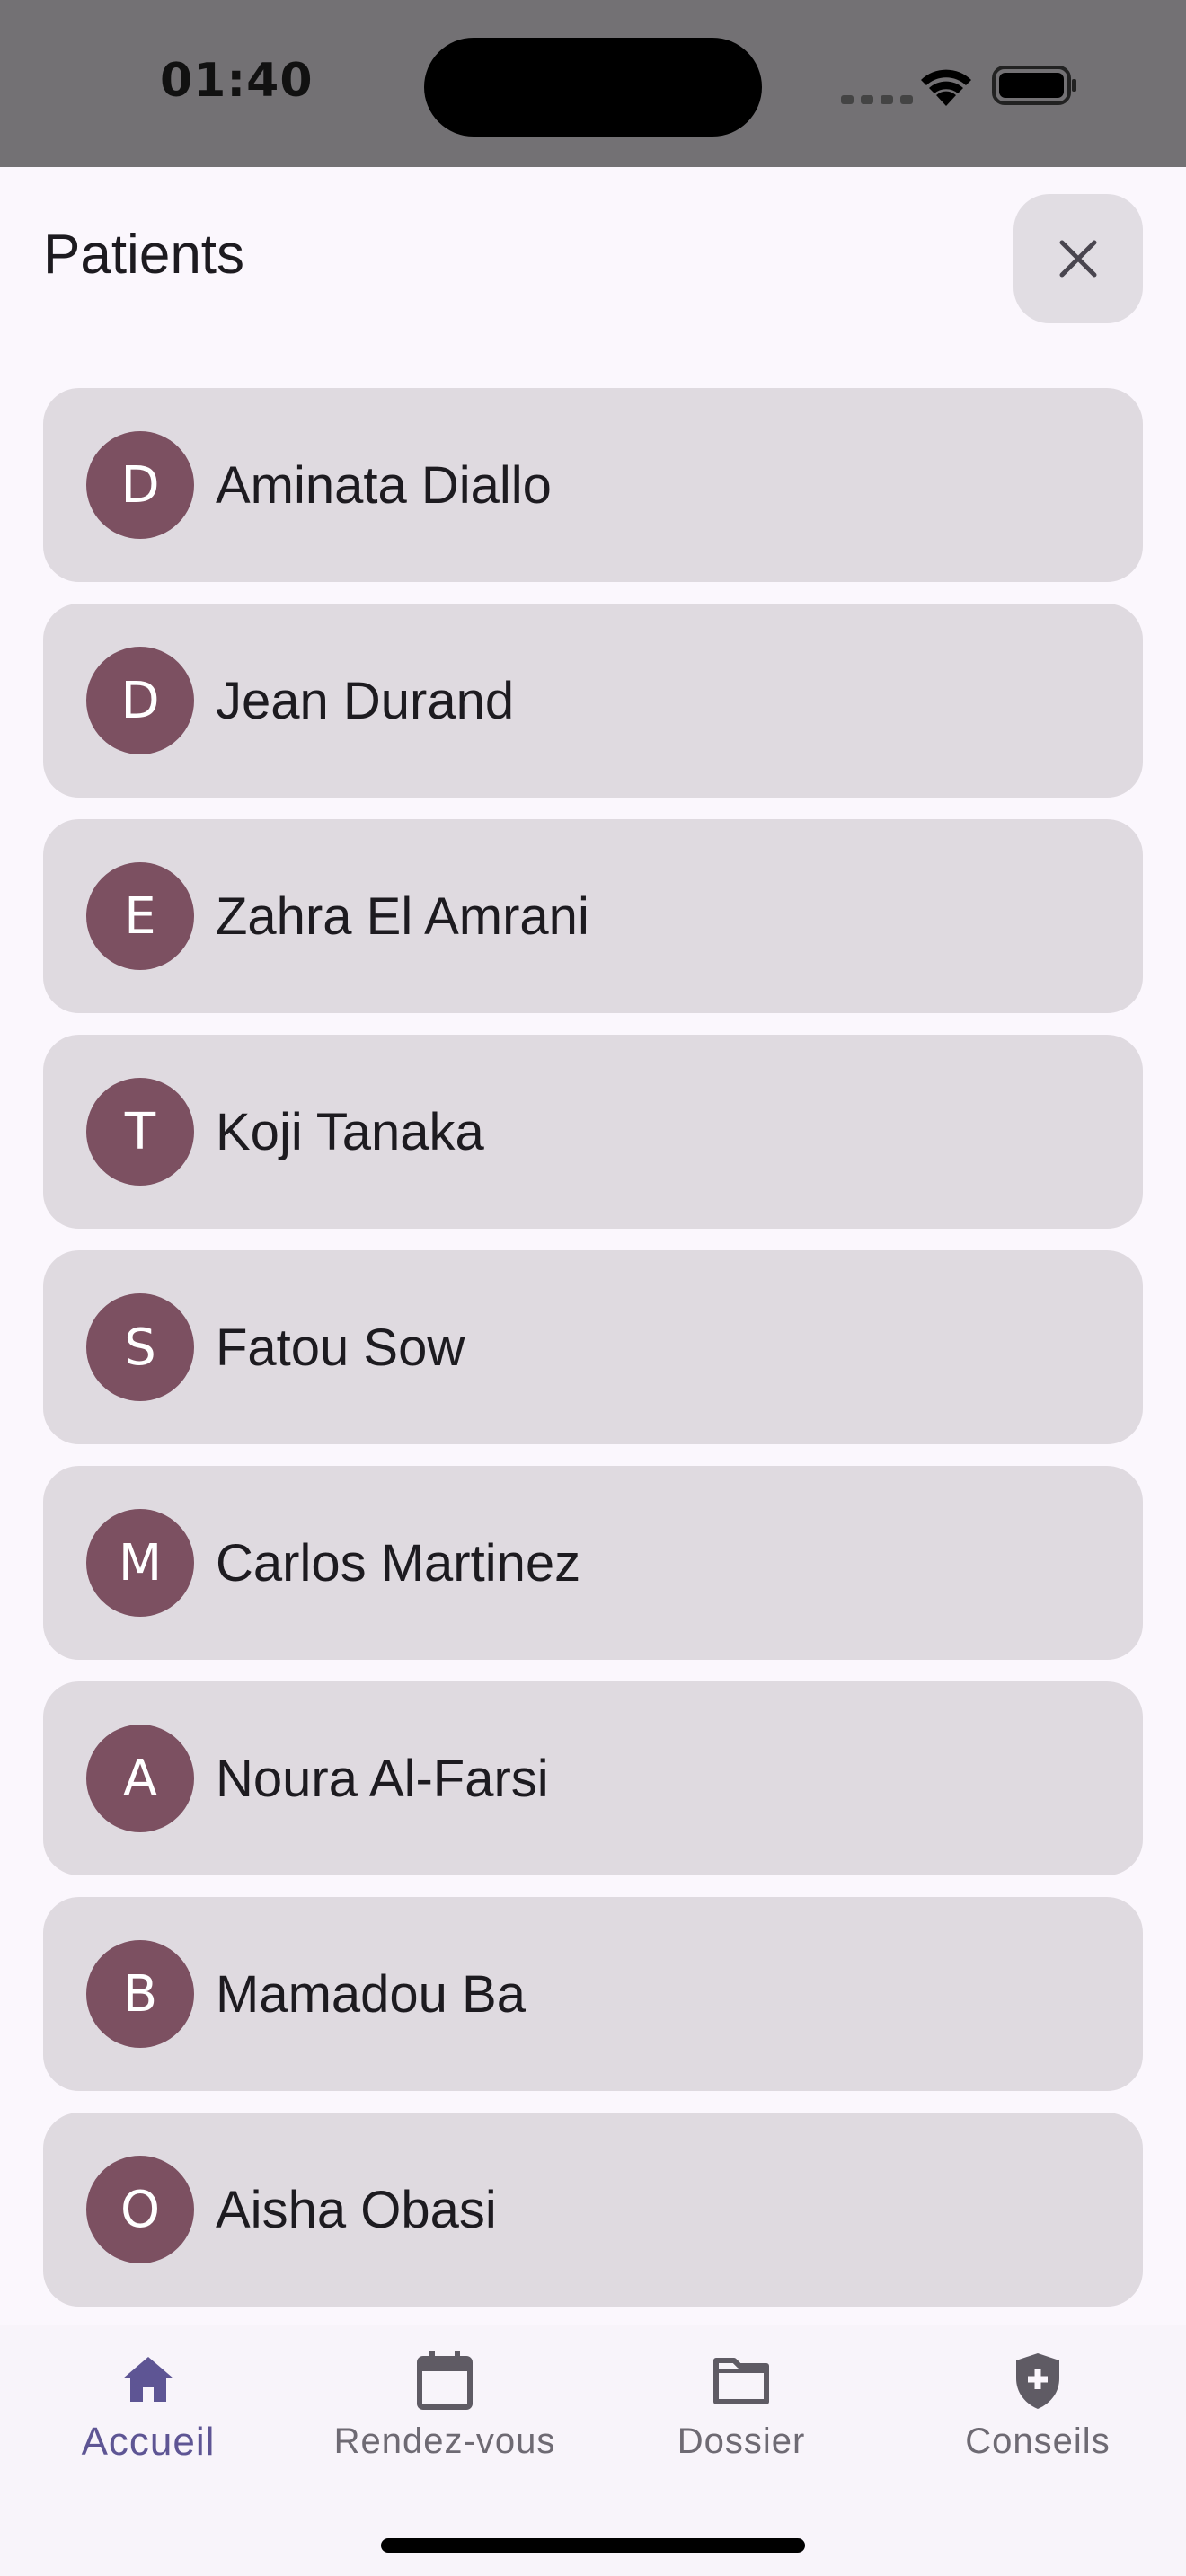  I want to click on nav-item-rendez-vous: Rendez-vous, so click(444, 2414).